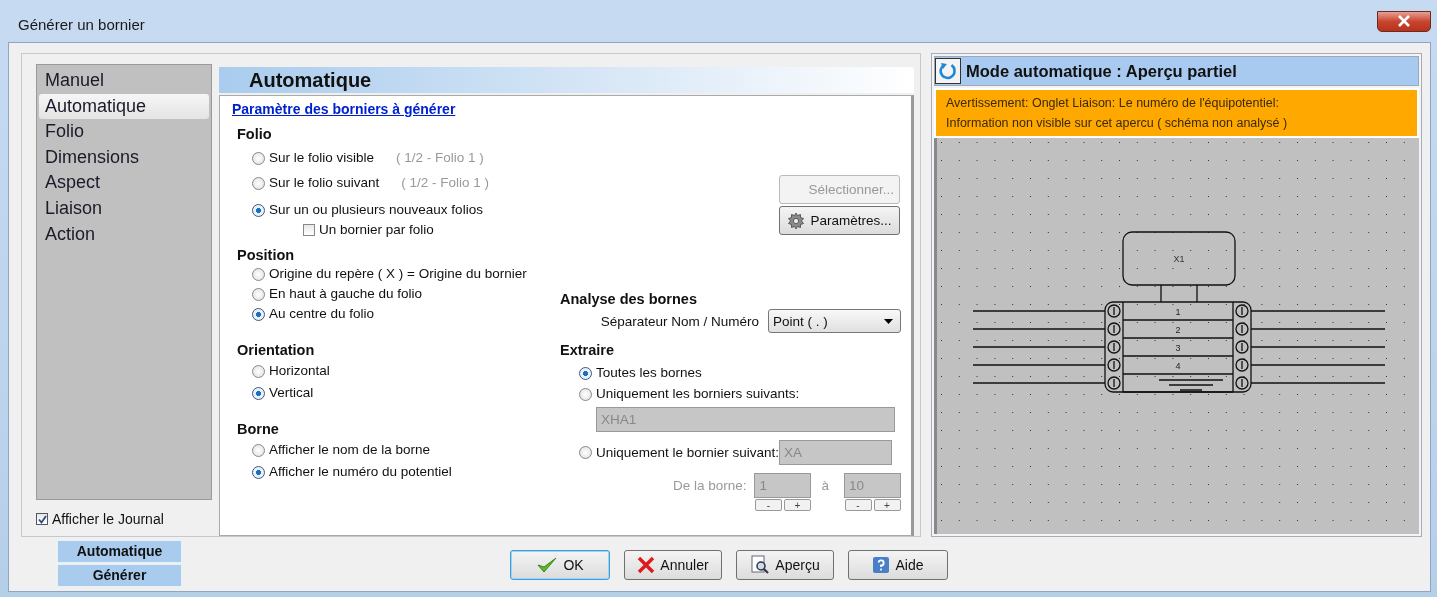 This screenshot has width=1437, height=597. Describe the element at coordinates (888, 321) in the screenshot. I see `caret-icon` at that location.